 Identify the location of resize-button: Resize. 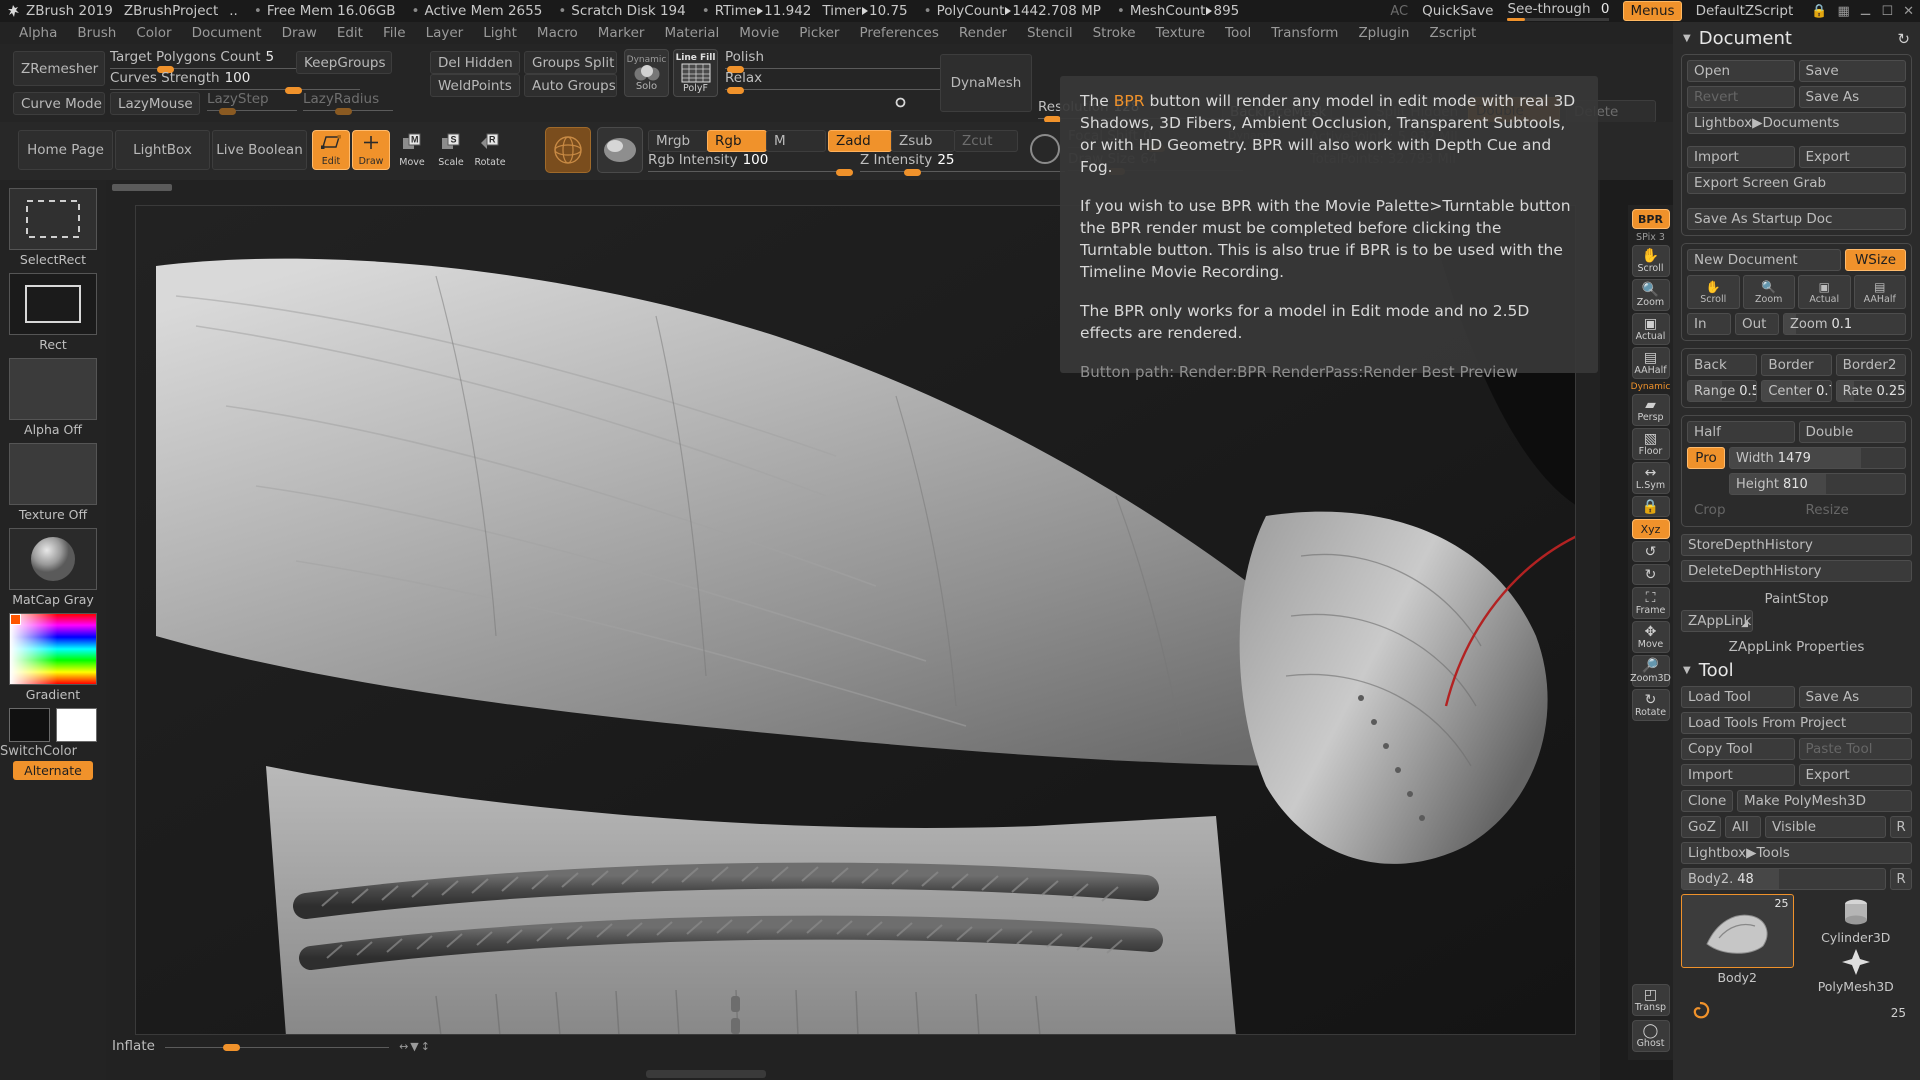
(1853, 510).